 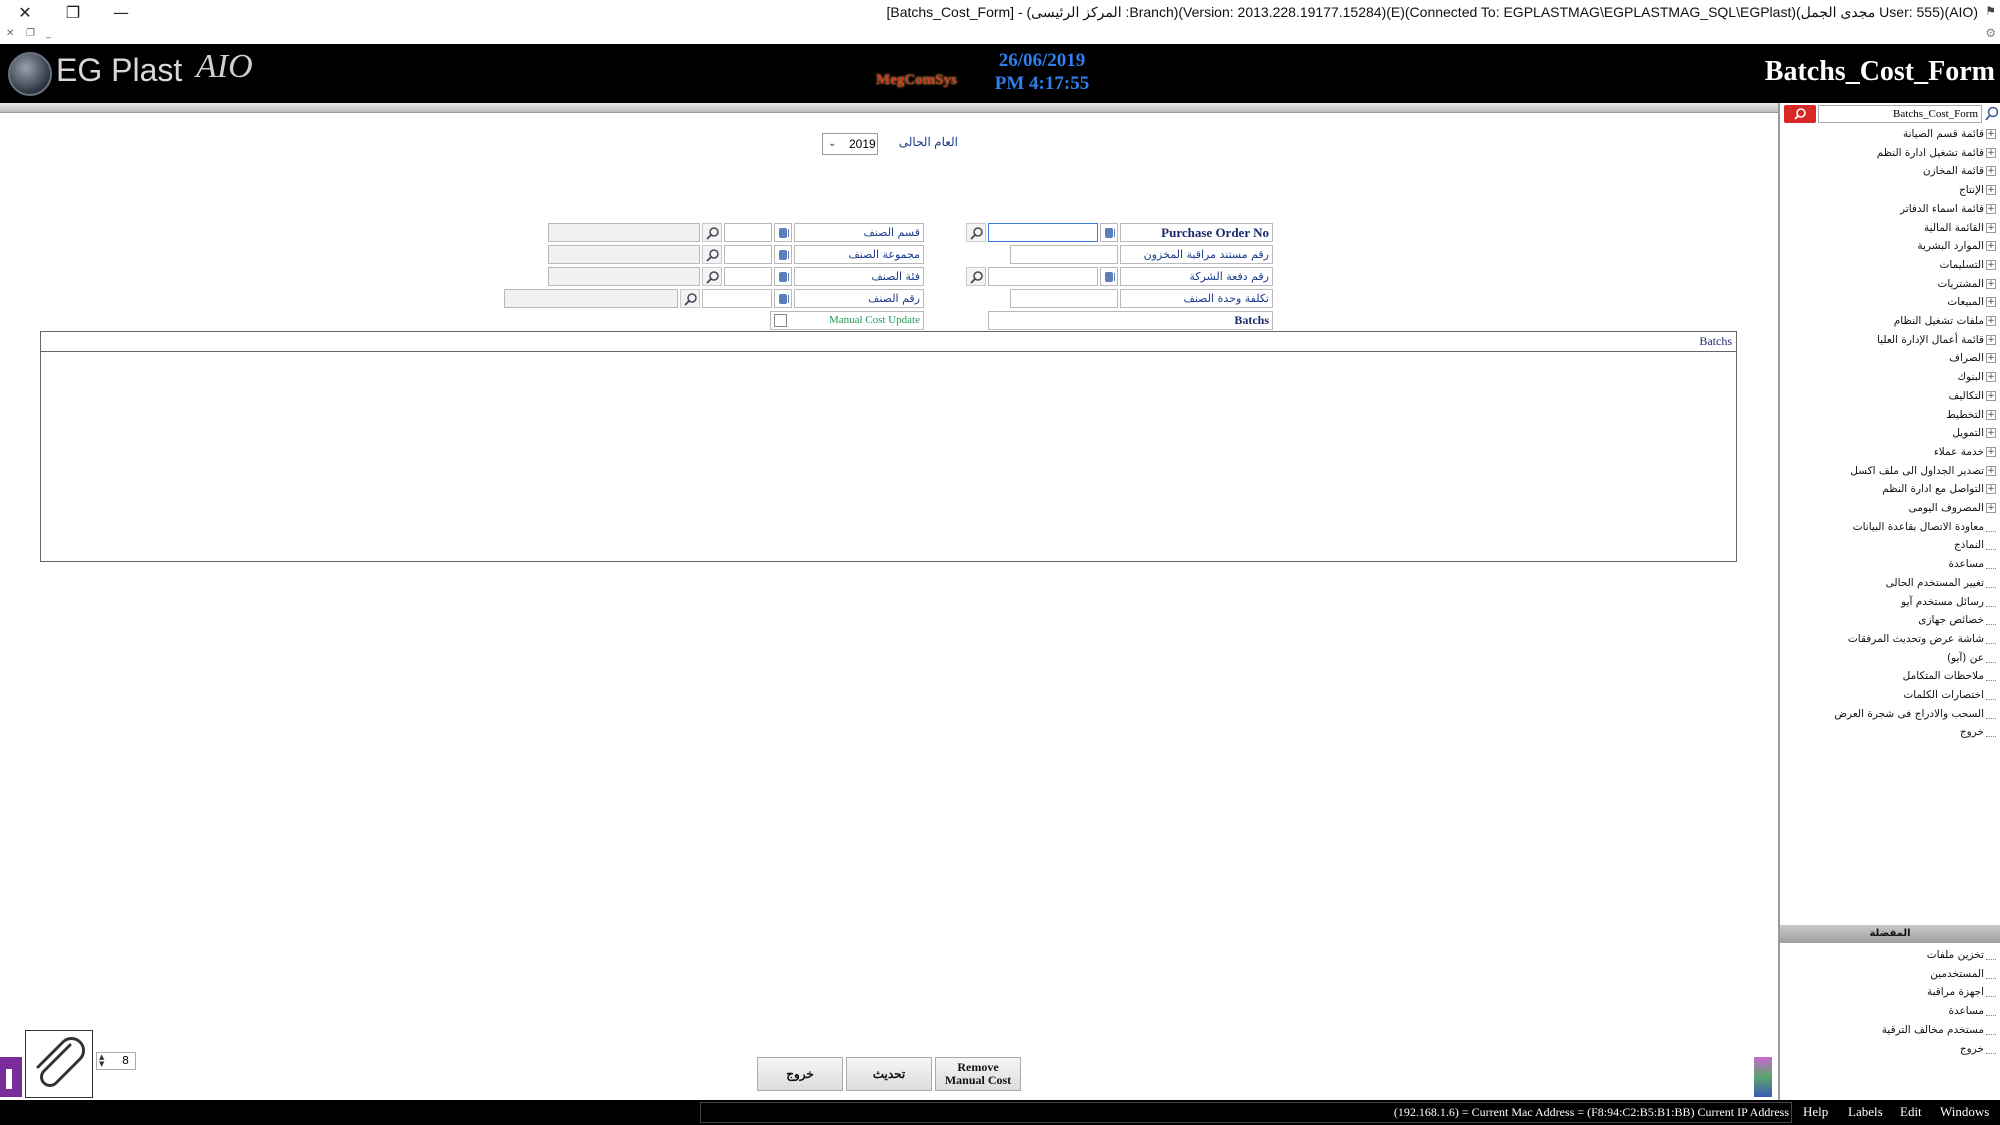 What do you see at coordinates (1948, 602) in the screenshot?
I see `tree-item: رسائل مستخدم آيو` at bounding box center [1948, 602].